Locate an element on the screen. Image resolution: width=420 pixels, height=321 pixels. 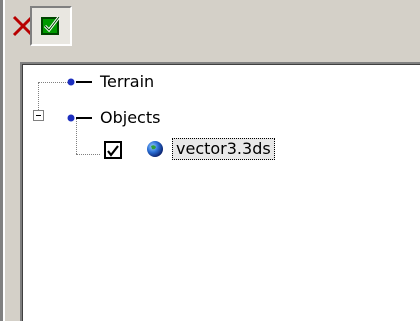
checkmark-icon is located at coordinates (113, 151).